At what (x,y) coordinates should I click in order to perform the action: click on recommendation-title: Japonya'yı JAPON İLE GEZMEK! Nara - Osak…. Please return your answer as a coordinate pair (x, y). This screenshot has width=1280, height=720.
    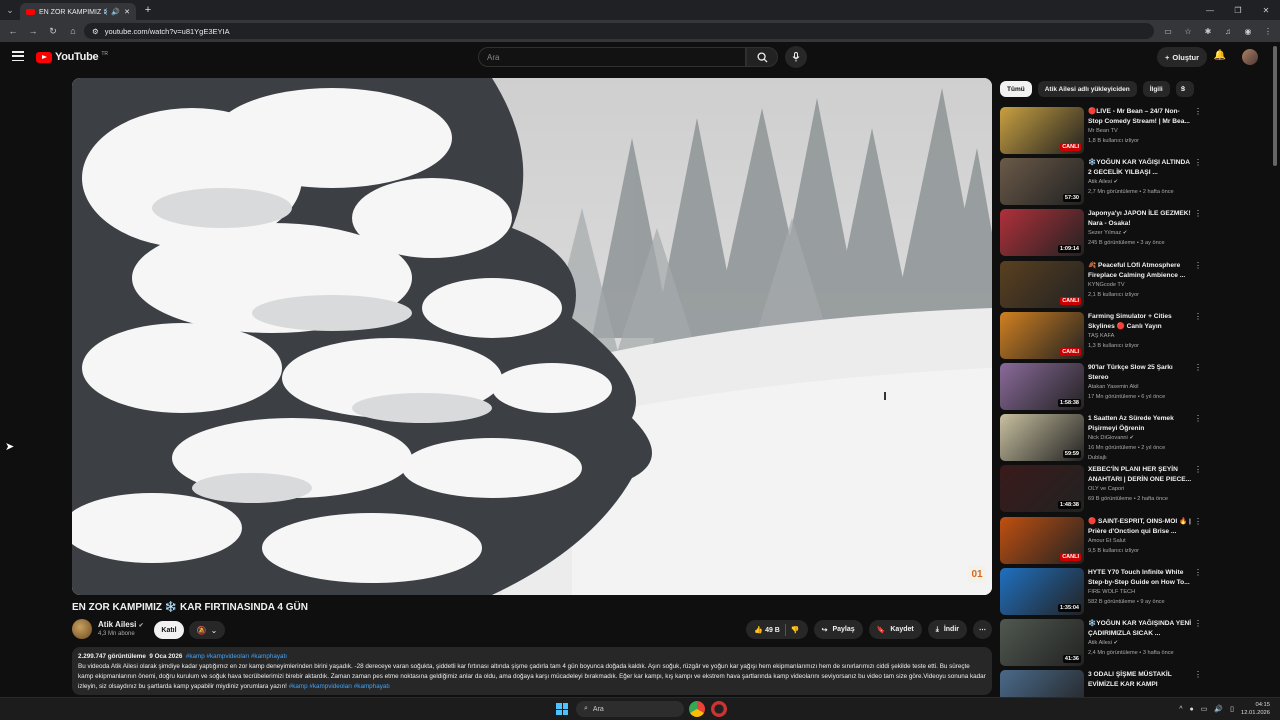
    Looking at the image, I should click on (1140, 219).